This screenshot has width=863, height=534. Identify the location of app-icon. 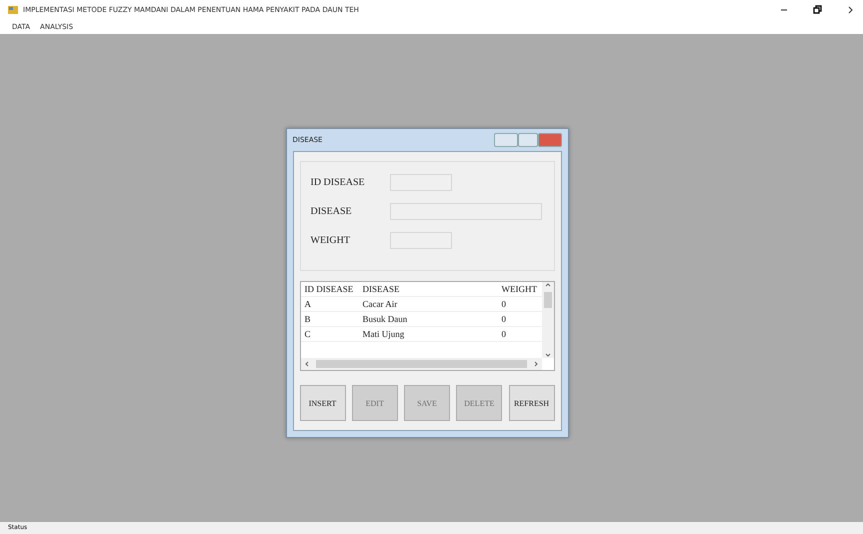
(13, 10).